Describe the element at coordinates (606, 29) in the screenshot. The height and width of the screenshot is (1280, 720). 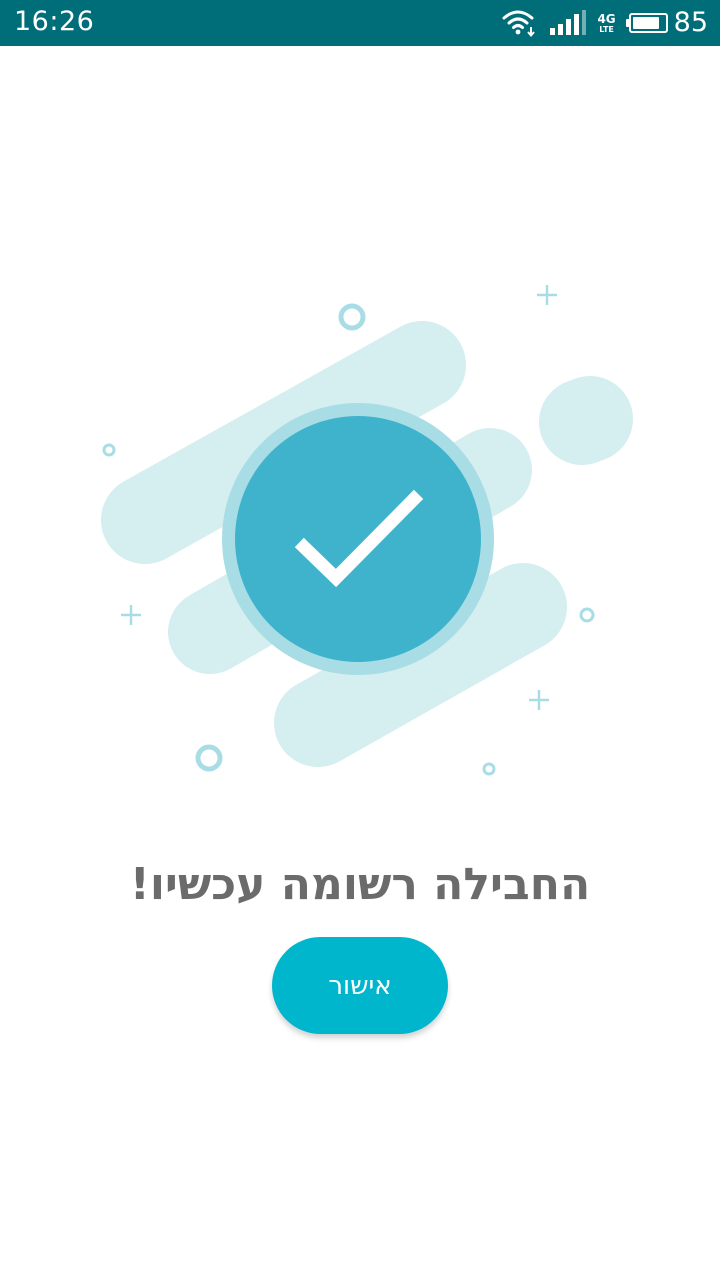
I see `network-technology: LTE` at that location.